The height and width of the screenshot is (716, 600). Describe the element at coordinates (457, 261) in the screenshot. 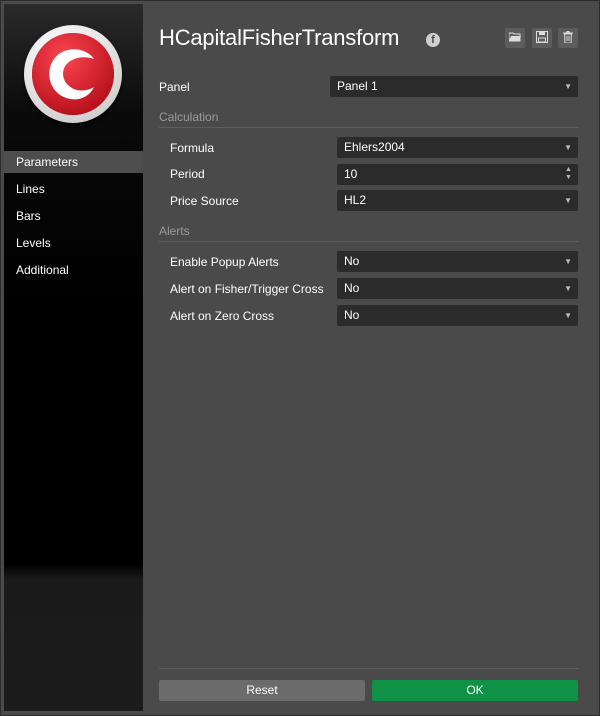

I see `popup-alerts-select: No ▼` at that location.